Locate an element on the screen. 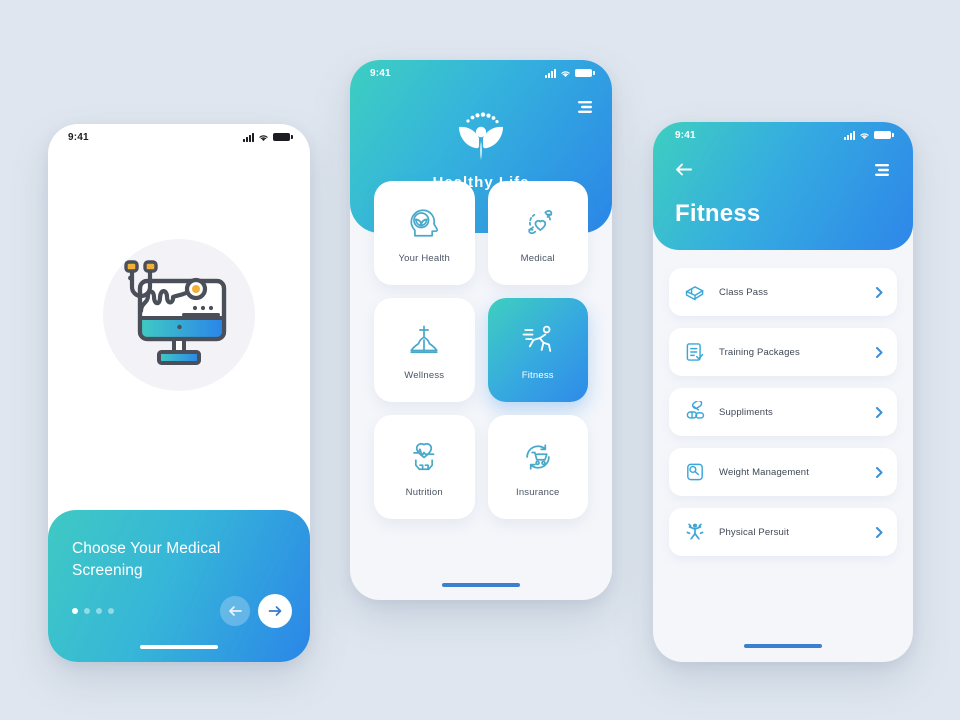  tile-nutrition: Nutrition is located at coordinates (424, 467).